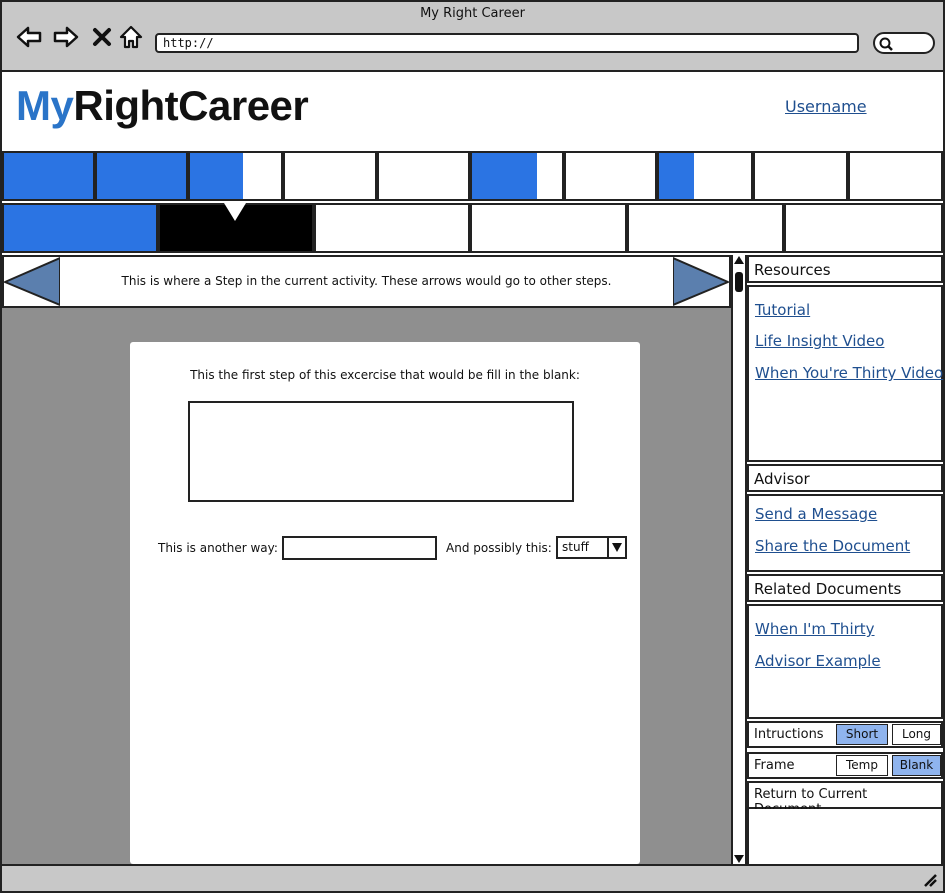 Image resolution: width=945 pixels, height=893 pixels. I want to click on dropdown-value: stuff, so click(575, 547).